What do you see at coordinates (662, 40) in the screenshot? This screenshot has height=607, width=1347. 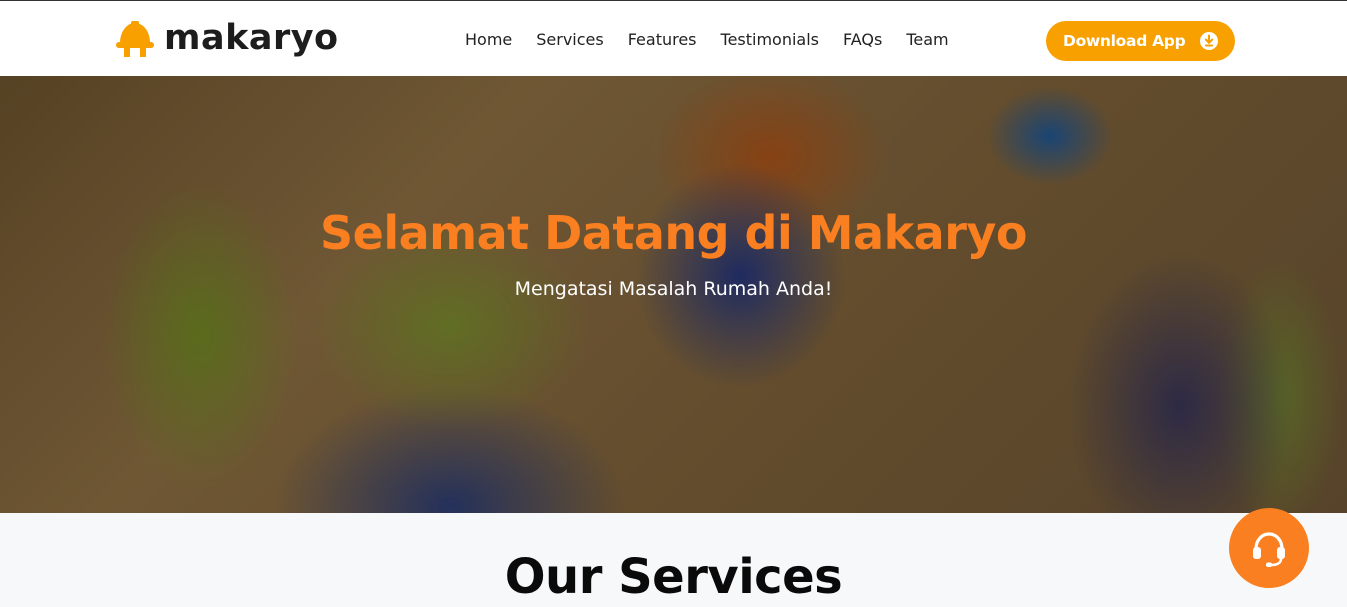 I see `nav-features: Features` at bounding box center [662, 40].